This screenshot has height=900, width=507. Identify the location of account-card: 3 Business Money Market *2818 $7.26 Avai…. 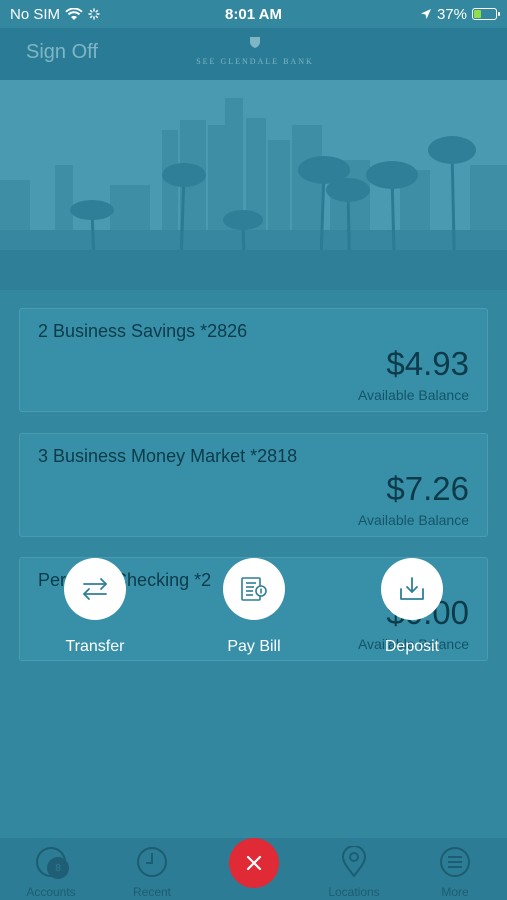
(253, 485).